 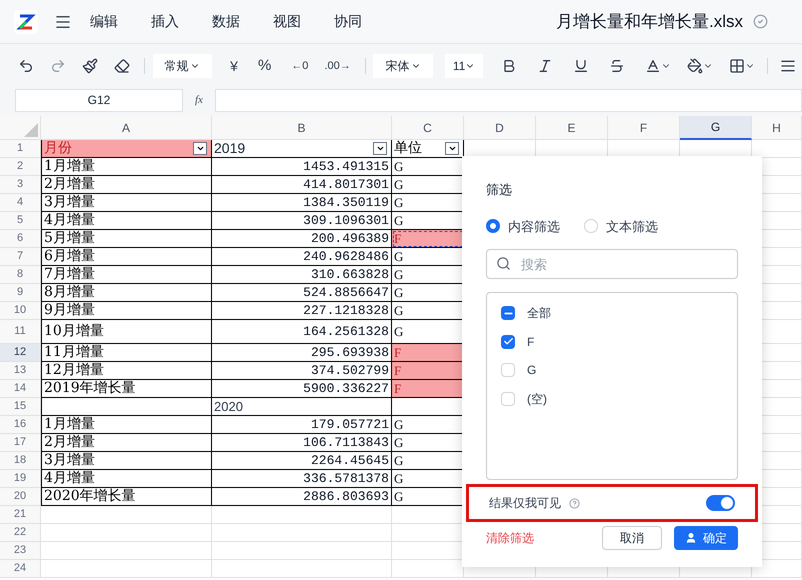 What do you see at coordinates (20, 479) in the screenshot?
I see `row-header: 19` at bounding box center [20, 479].